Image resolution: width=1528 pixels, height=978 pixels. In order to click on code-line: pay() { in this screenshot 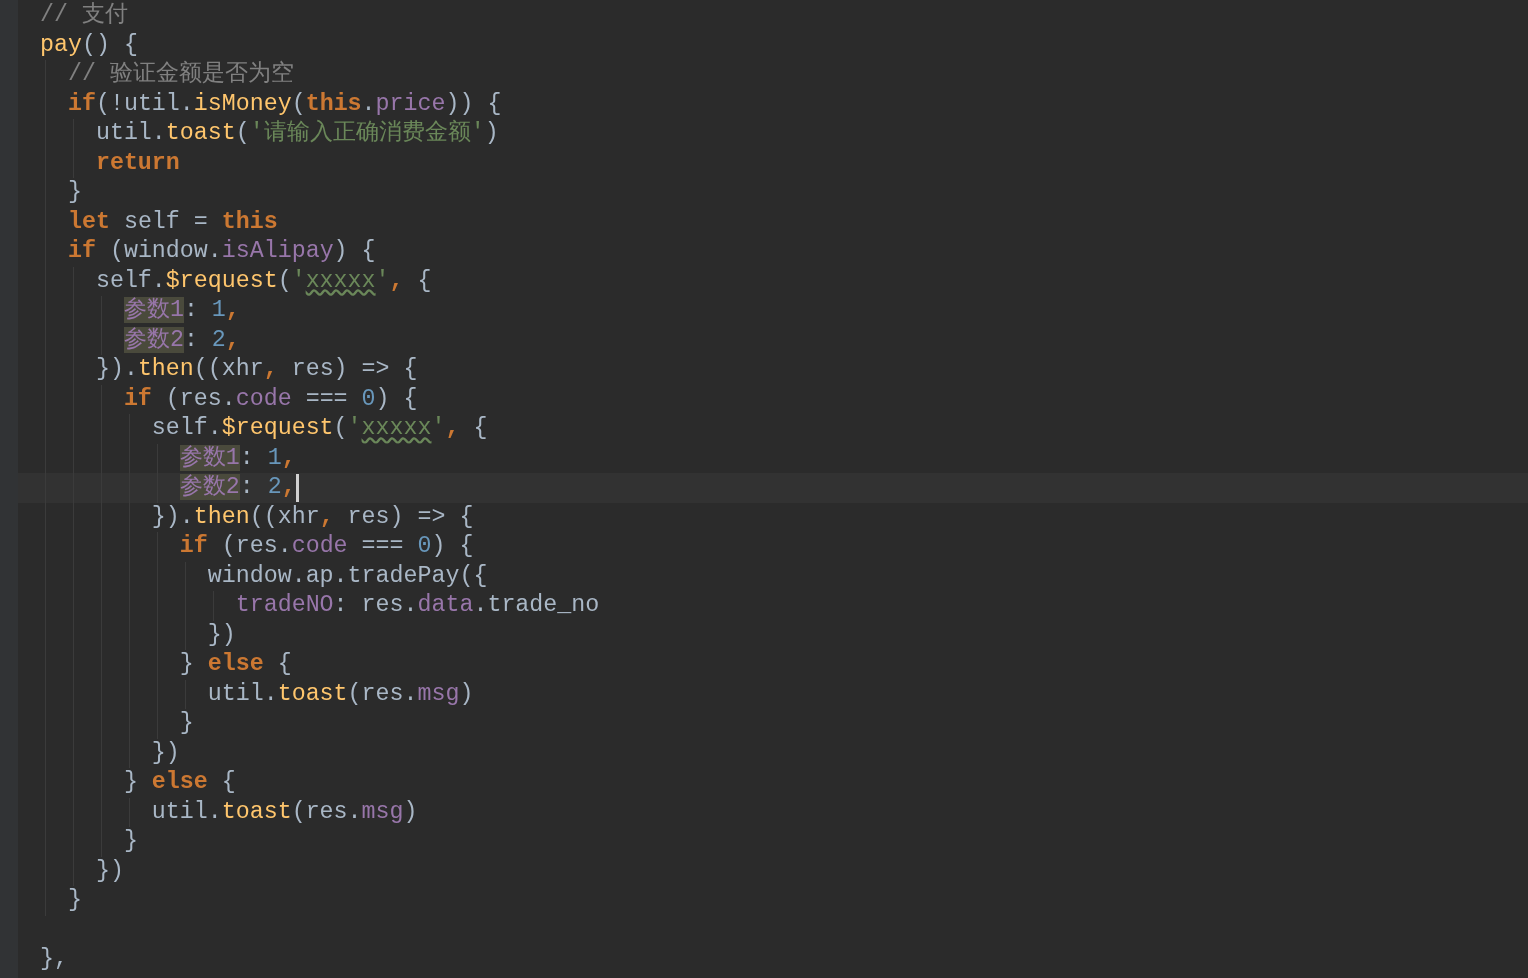, I will do `click(89, 45)`.